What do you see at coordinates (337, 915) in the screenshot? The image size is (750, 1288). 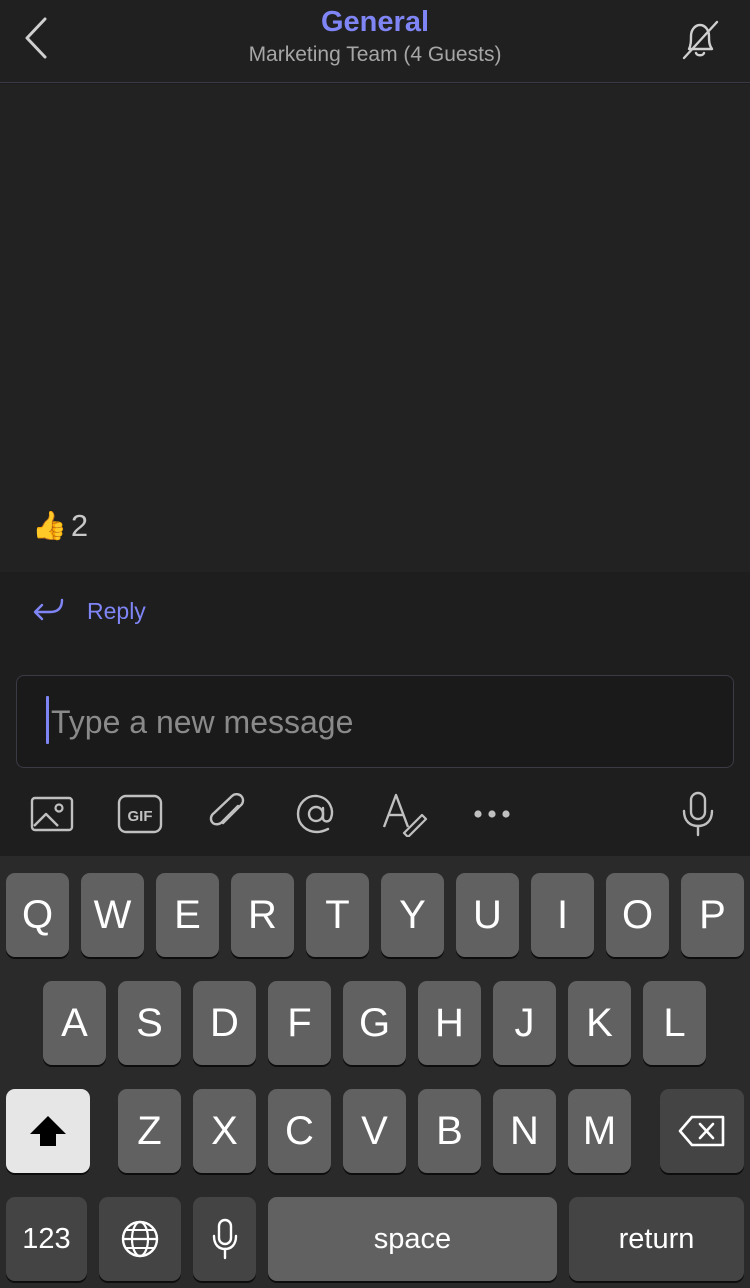 I see `key-t: T` at bounding box center [337, 915].